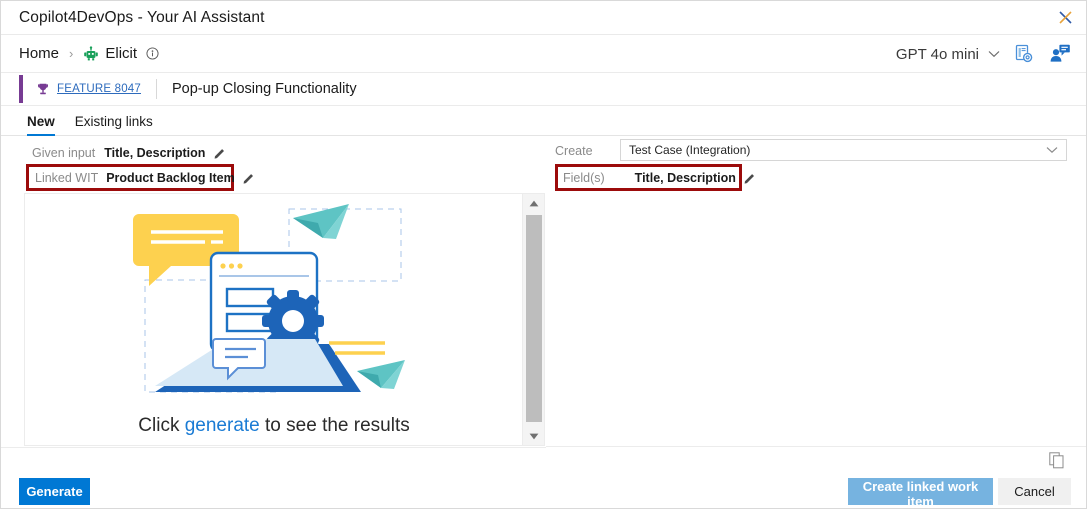 Image resolution: width=1087 pixels, height=509 pixels. What do you see at coordinates (937, 54) in the screenshot?
I see `model-selector-label: GPT 4o mini` at bounding box center [937, 54].